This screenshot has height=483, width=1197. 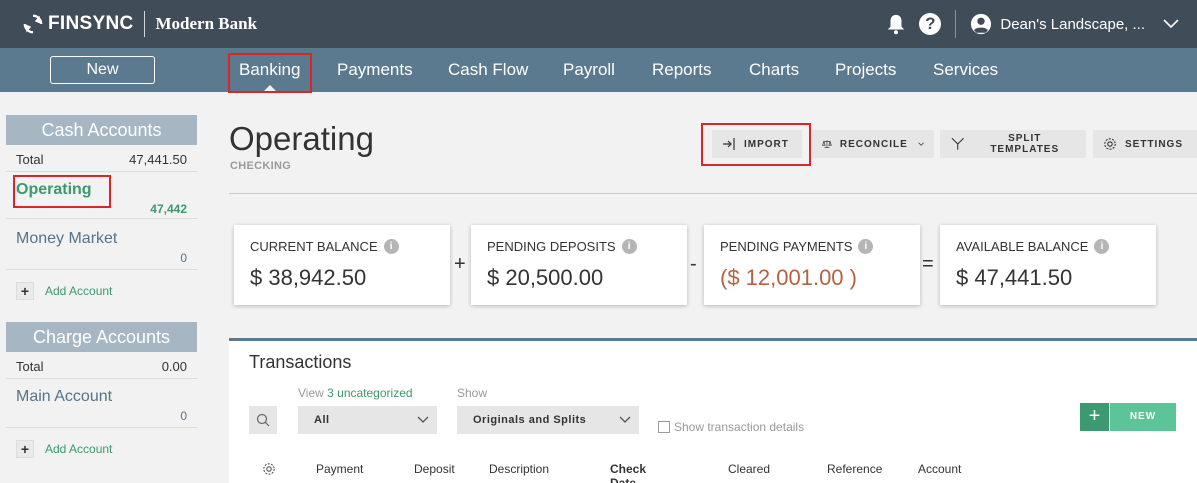 I want to click on show-value: Originals and Splits, so click(x=530, y=420).